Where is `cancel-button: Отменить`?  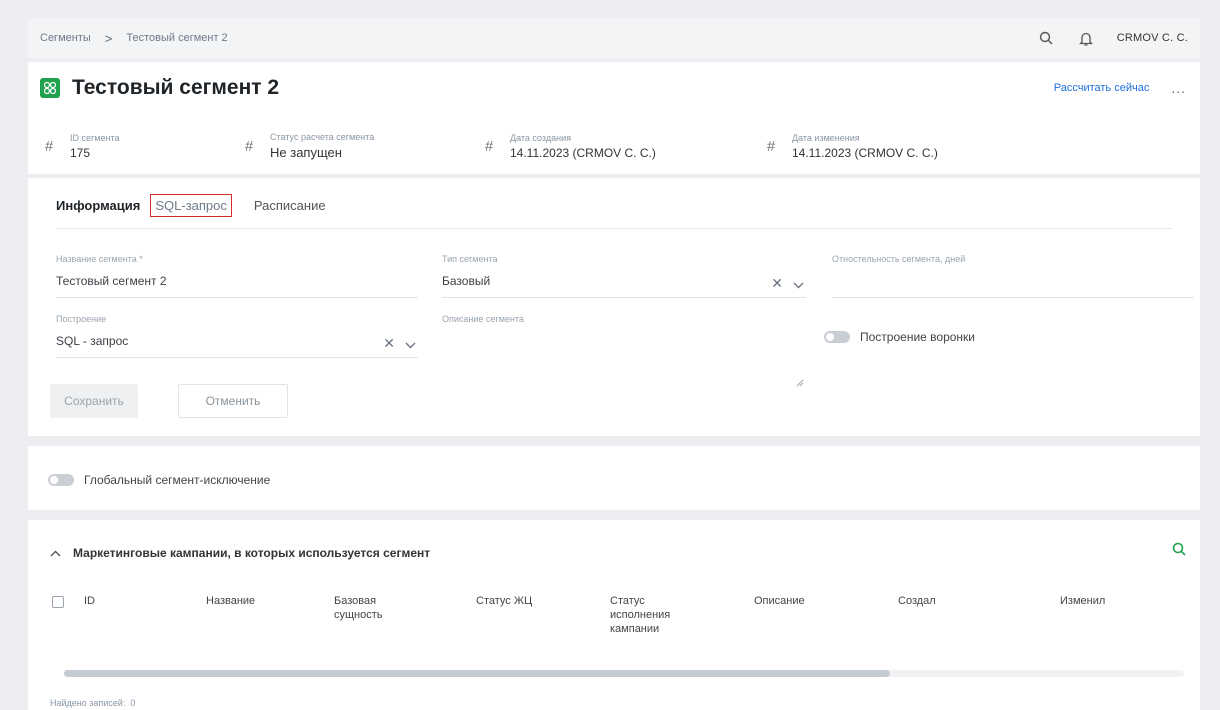
cancel-button: Отменить is located at coordinates (233, 401).